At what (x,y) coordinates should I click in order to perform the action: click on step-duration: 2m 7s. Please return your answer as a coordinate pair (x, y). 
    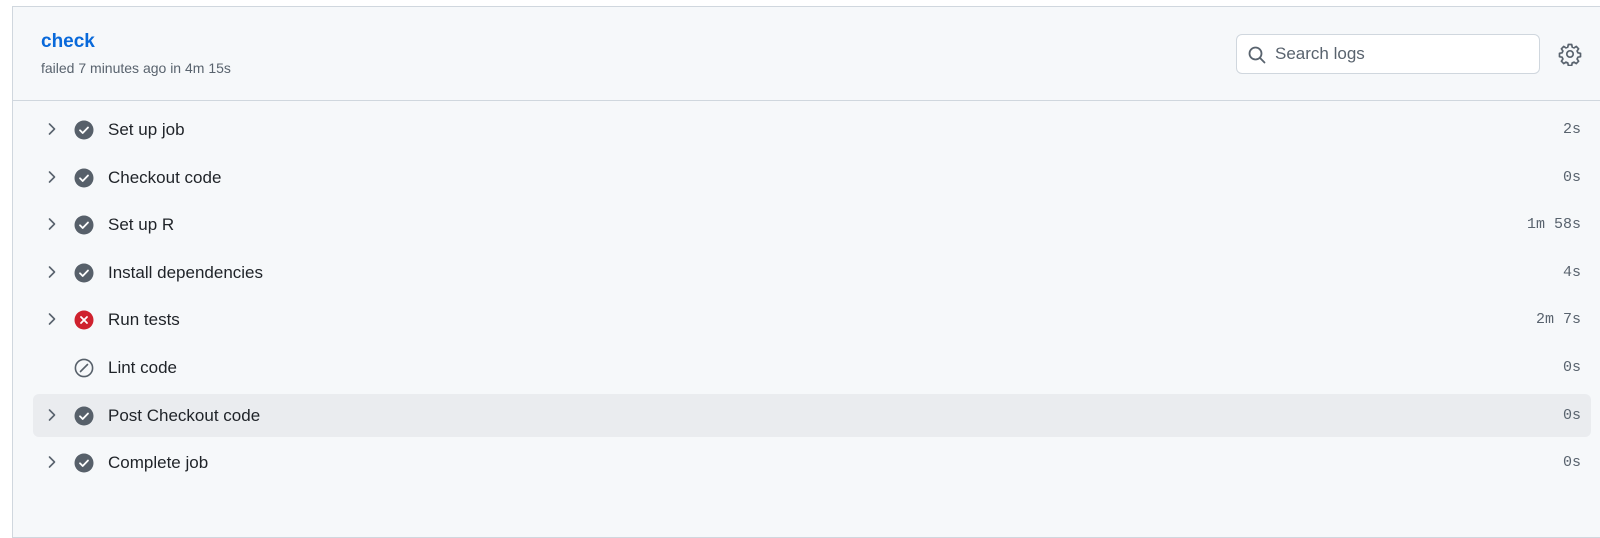
    Looking at the image, I should click on (1558, 320).